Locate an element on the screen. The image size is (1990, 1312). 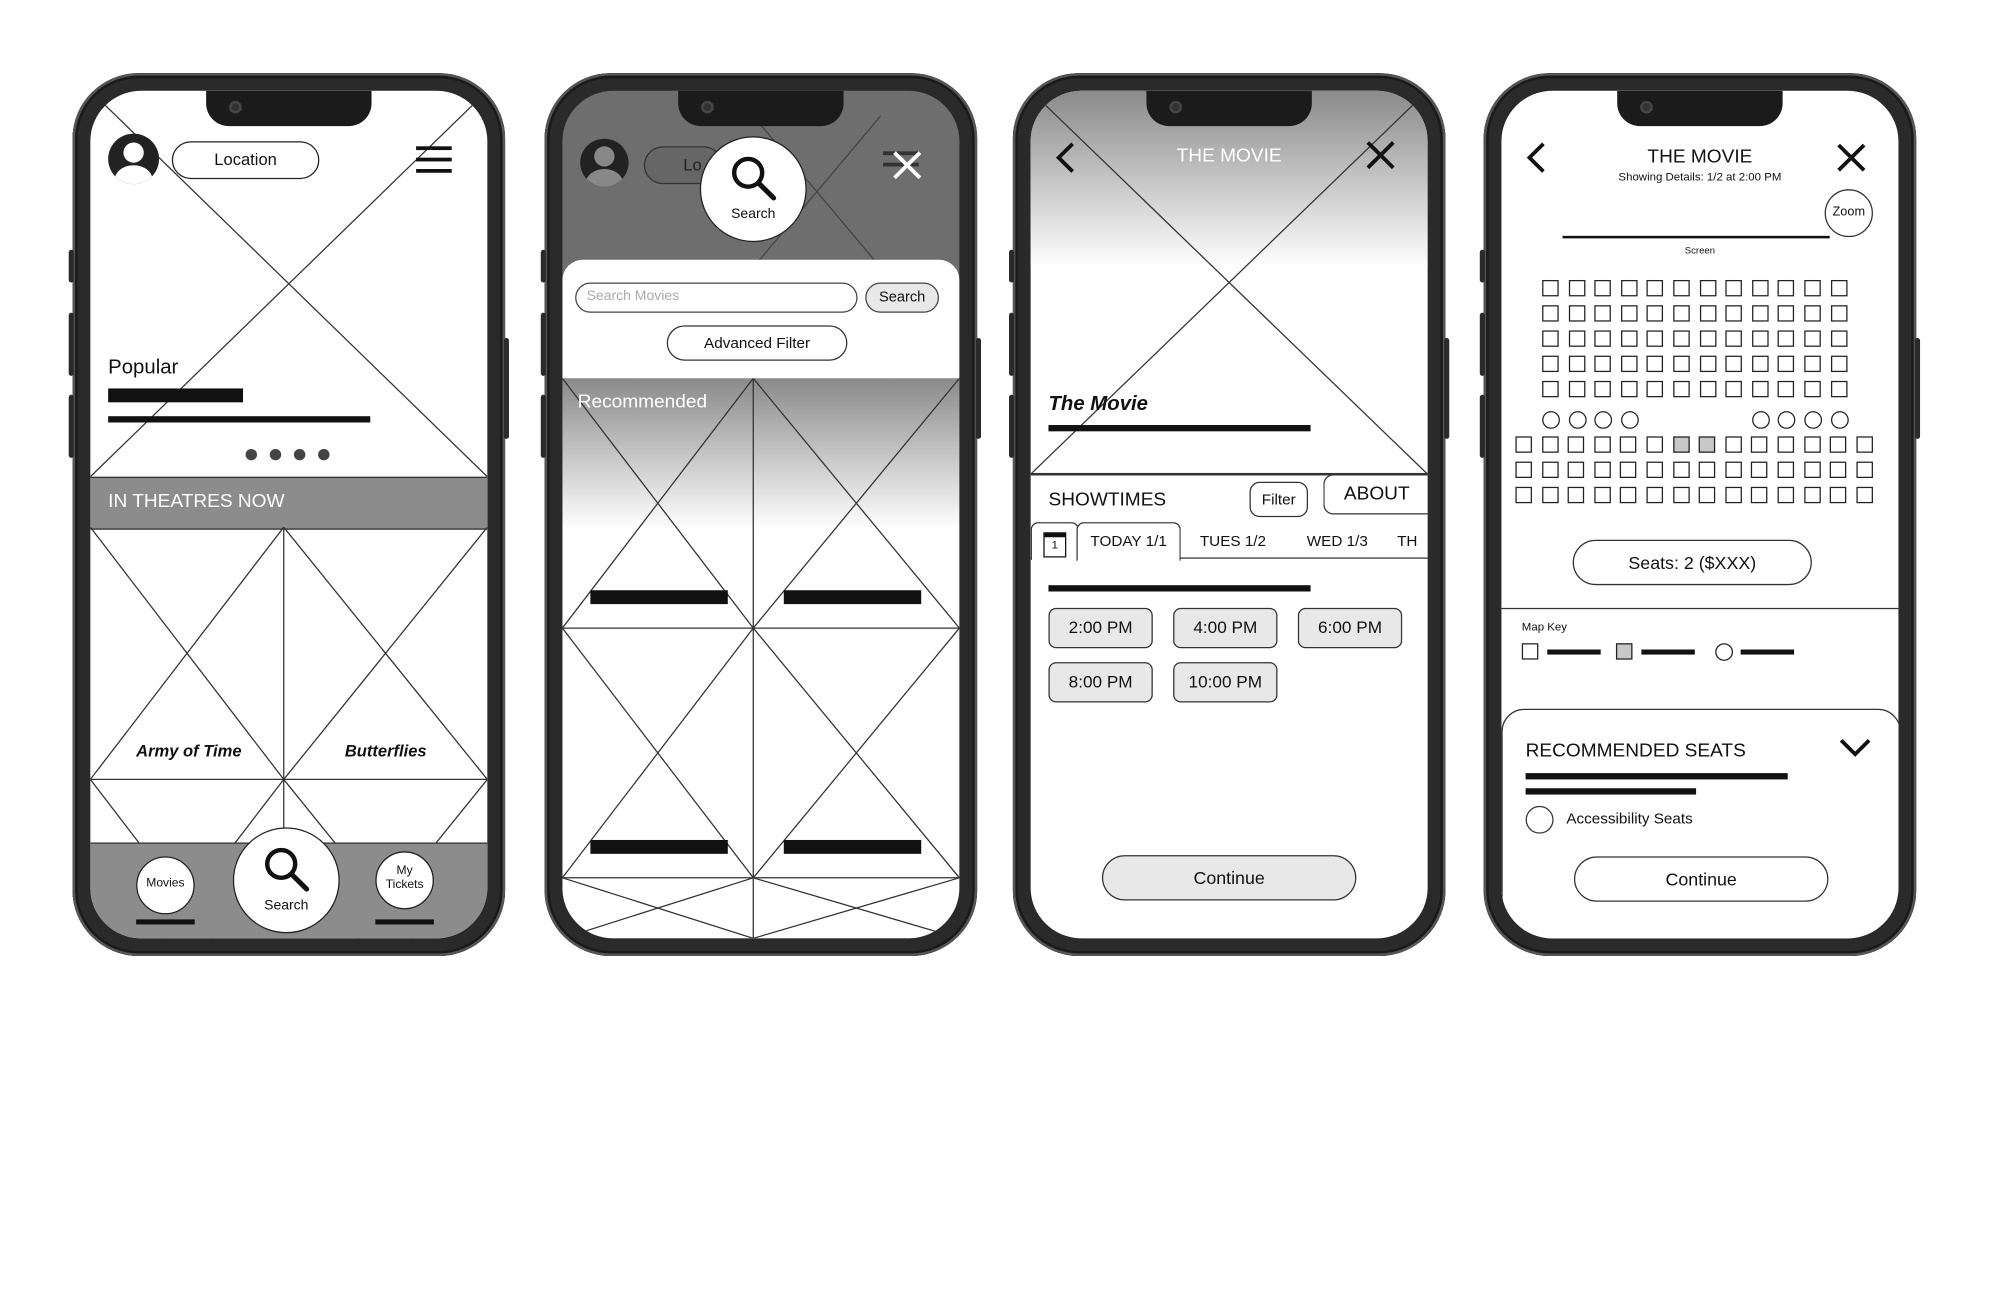
showtime-button: 8:00 PM is located at coordinates (1100, 682).